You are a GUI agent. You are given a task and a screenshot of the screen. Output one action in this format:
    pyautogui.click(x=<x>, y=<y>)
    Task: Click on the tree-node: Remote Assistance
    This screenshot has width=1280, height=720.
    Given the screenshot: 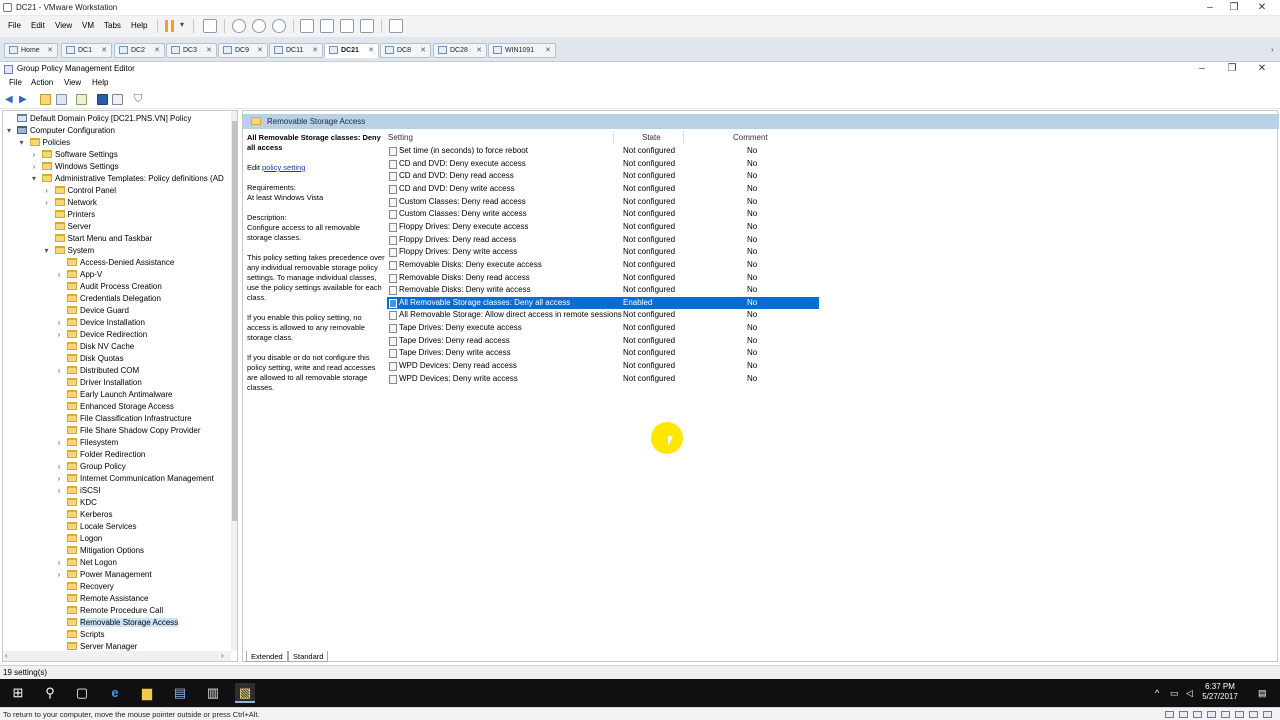 What is the action you would take?
    pyautogui.click(x=102, y=599)
    